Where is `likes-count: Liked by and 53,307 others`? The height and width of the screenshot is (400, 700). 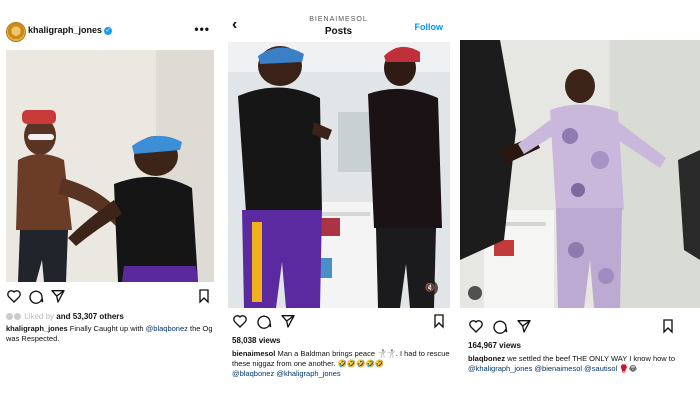
likes-count: Liked by and 53,307 others is located at coordinates (110, 316).